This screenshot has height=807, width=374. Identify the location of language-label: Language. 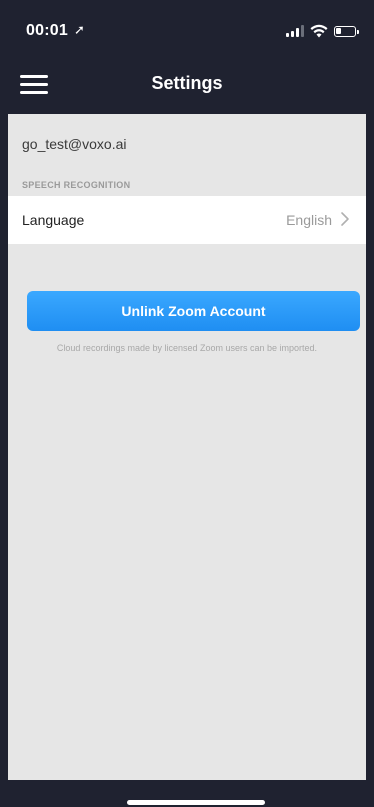
(53, 220).